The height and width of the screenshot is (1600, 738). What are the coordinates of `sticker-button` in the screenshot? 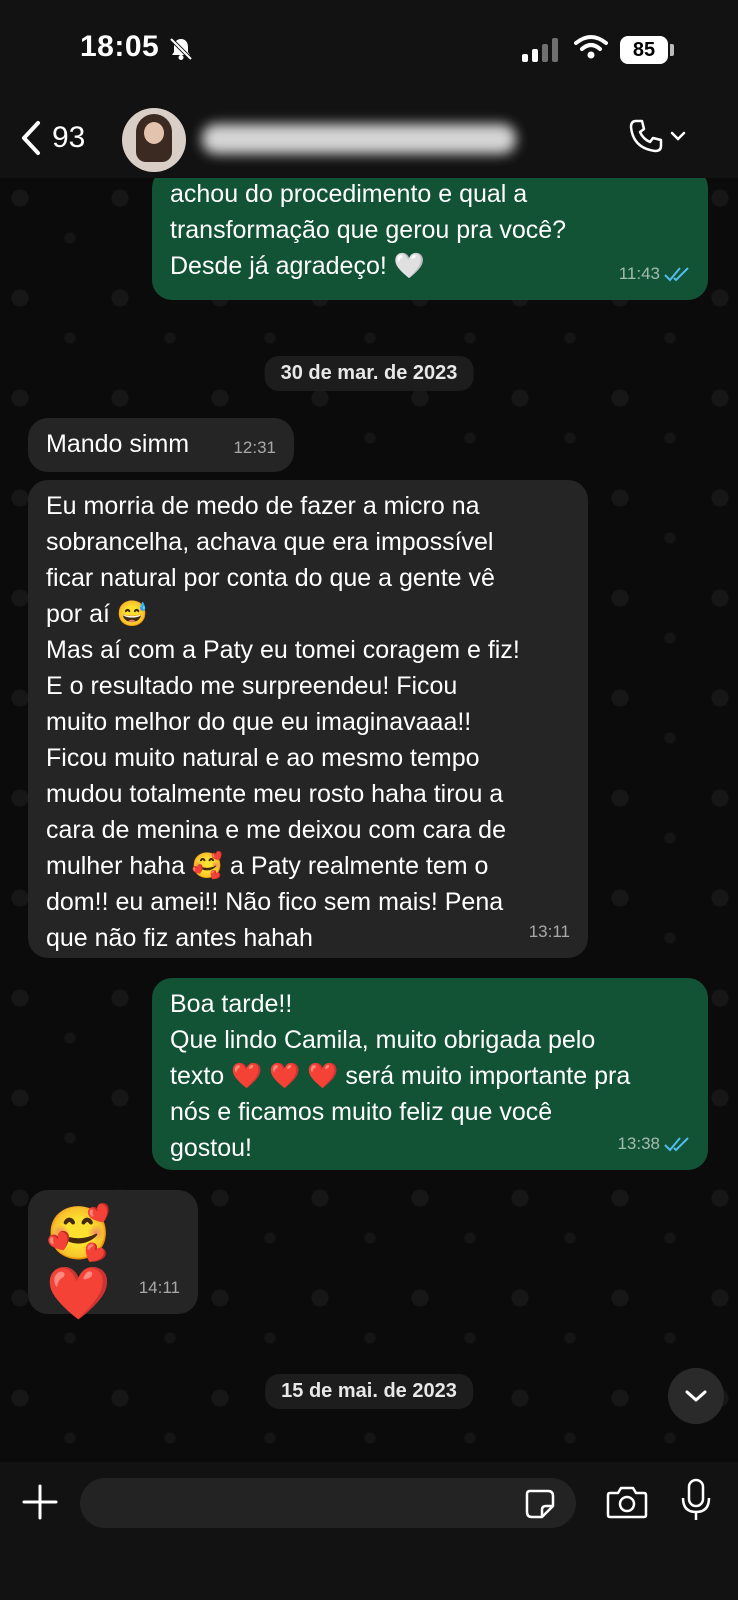 It's located at (540, 1506).